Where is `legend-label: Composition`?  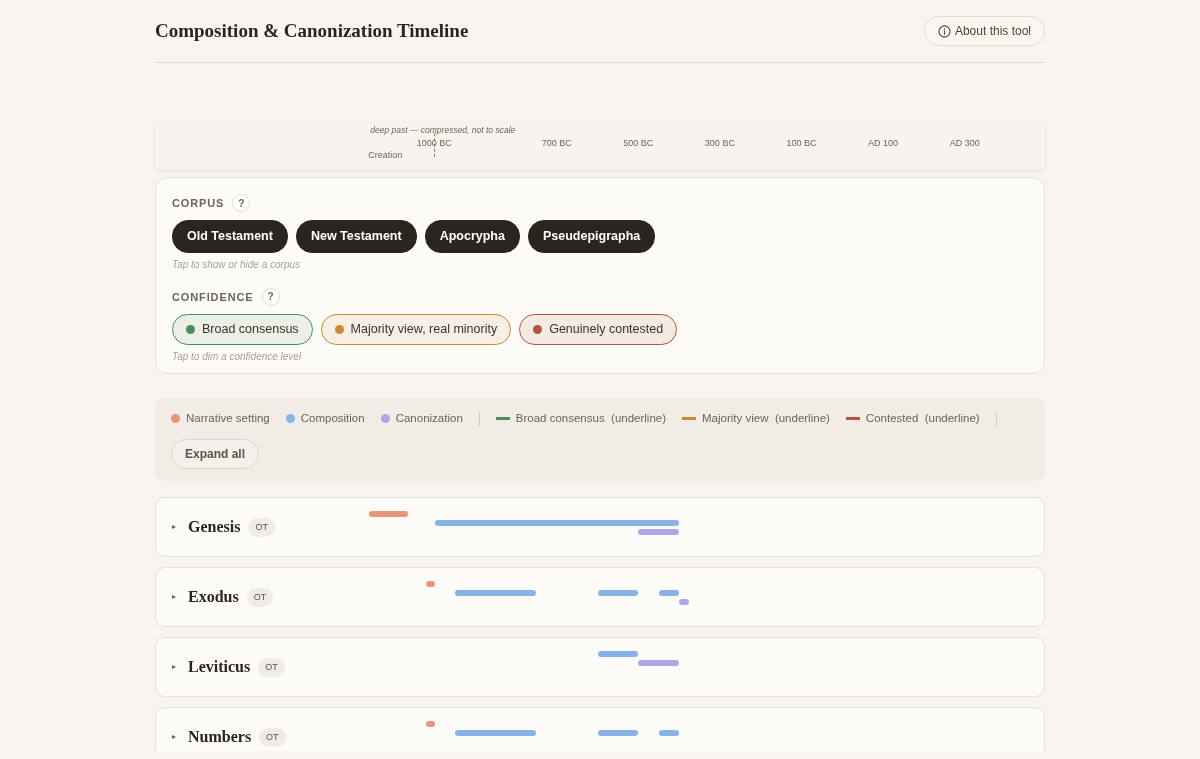
legend-label: Composition is located at coordinates (332, 418).